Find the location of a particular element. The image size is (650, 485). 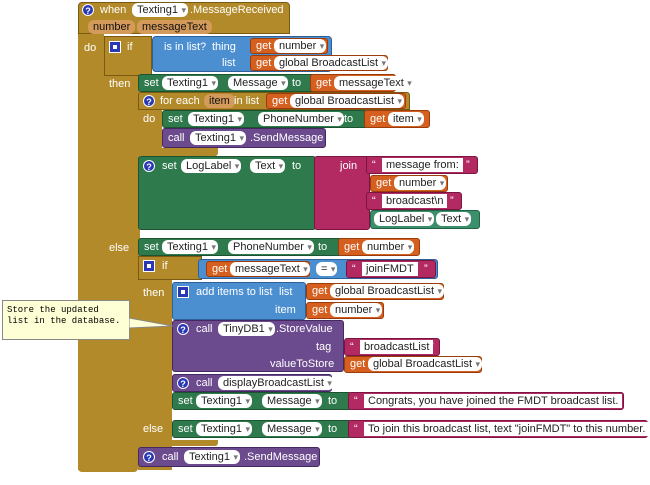

string-value: joinFMDT is located at coordinates (390, 269).